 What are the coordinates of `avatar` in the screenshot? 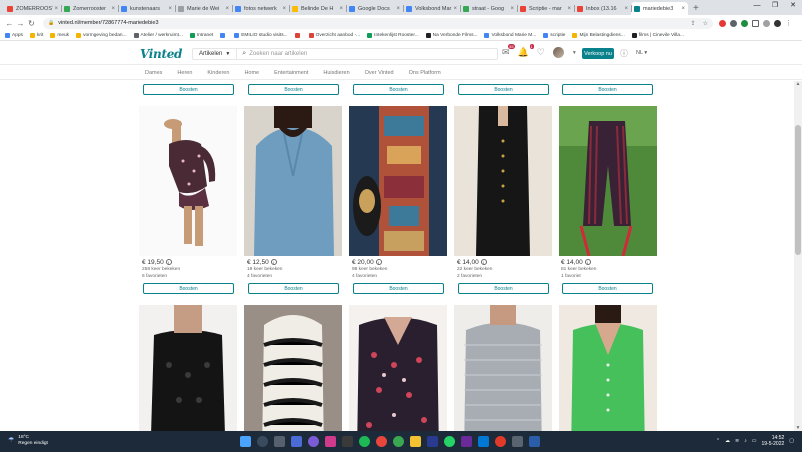 It's located at (558, 52).